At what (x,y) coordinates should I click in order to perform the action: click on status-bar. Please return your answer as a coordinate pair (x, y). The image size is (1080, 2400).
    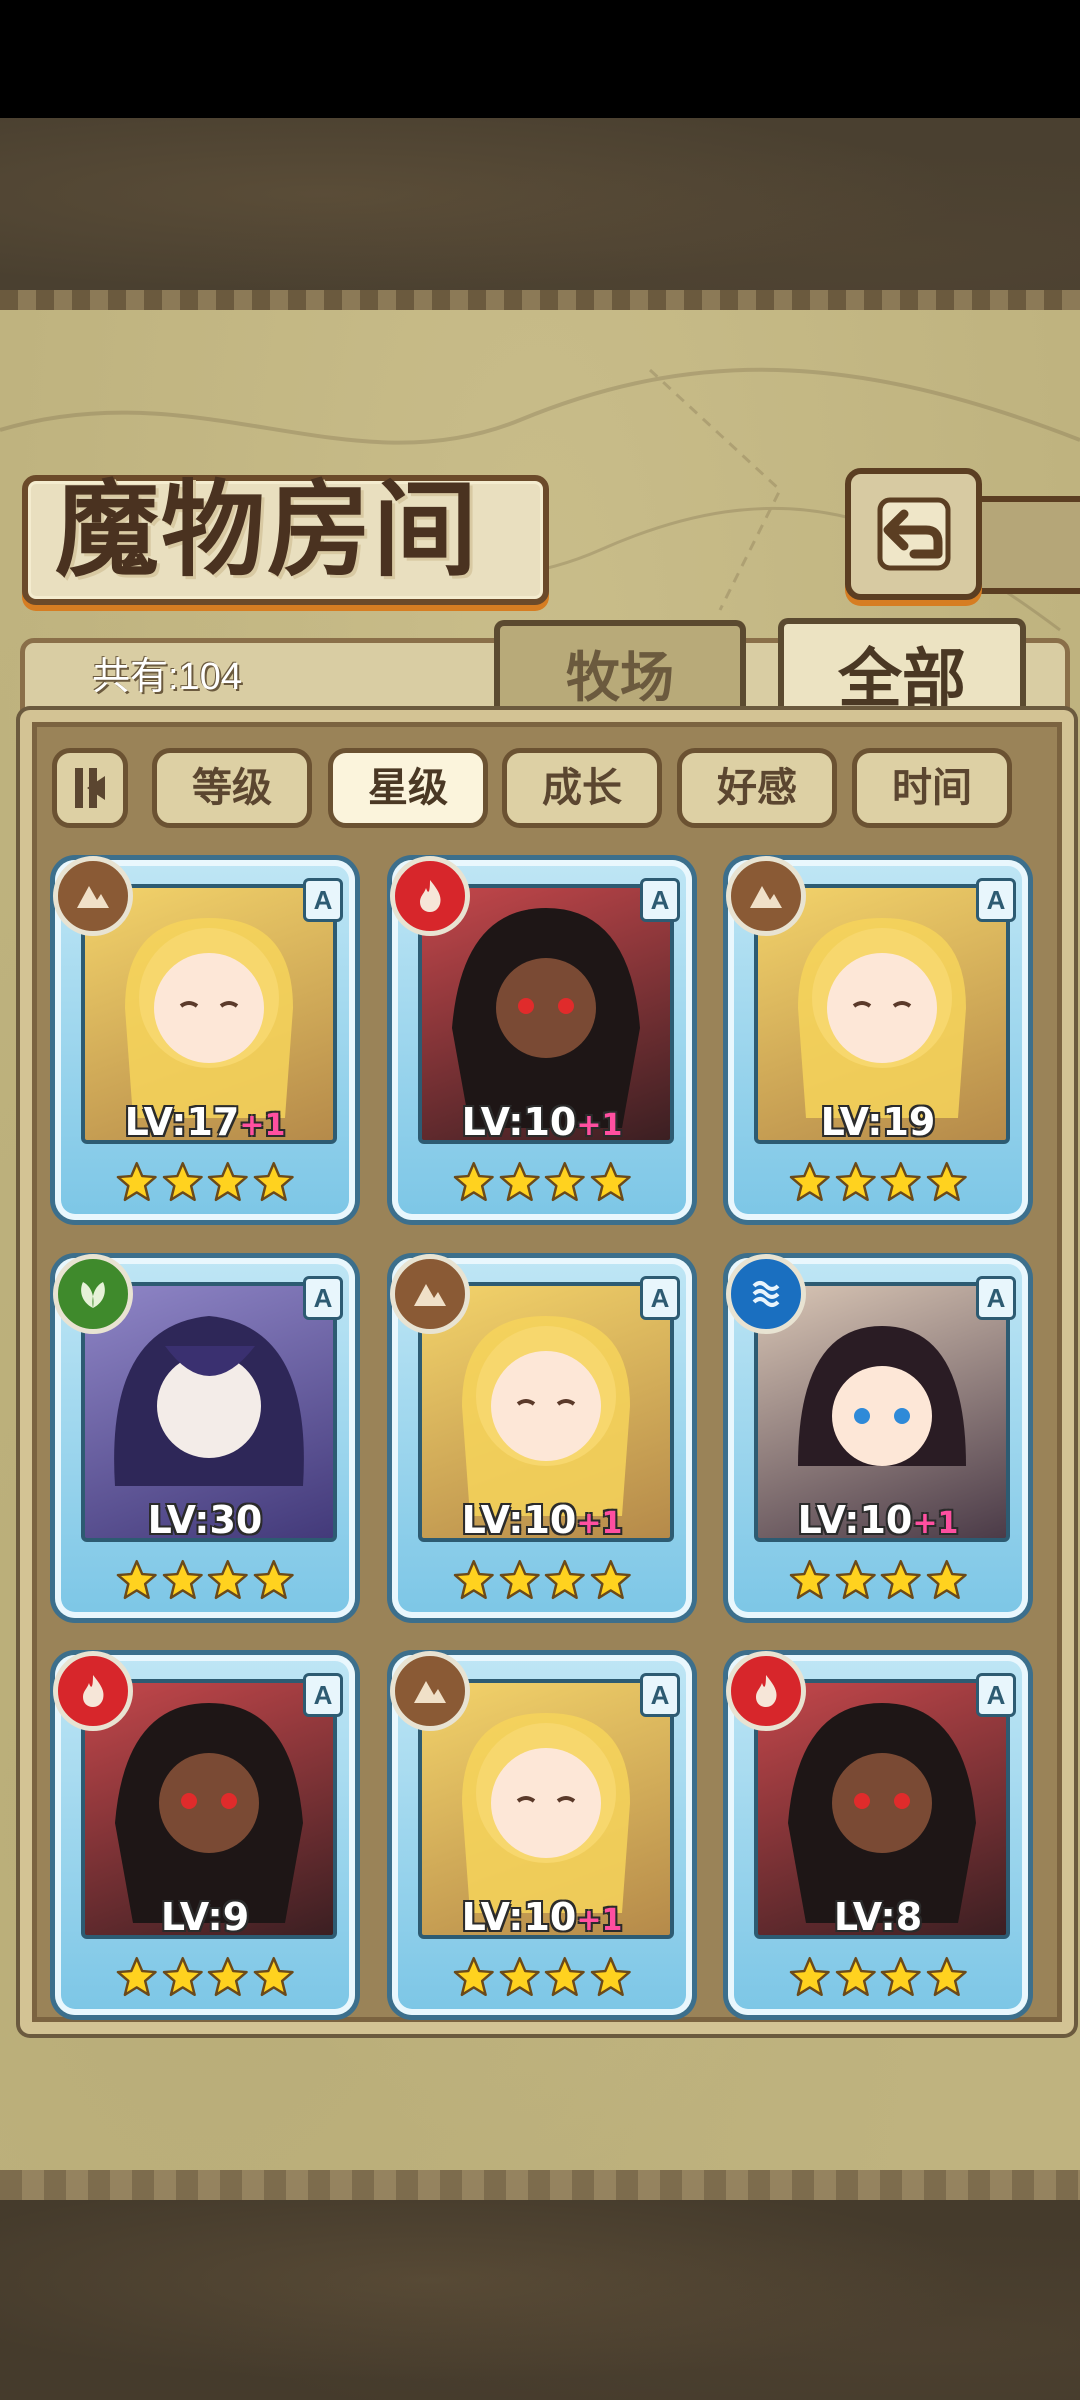
    Looking at the image, I should click on (540, 59).